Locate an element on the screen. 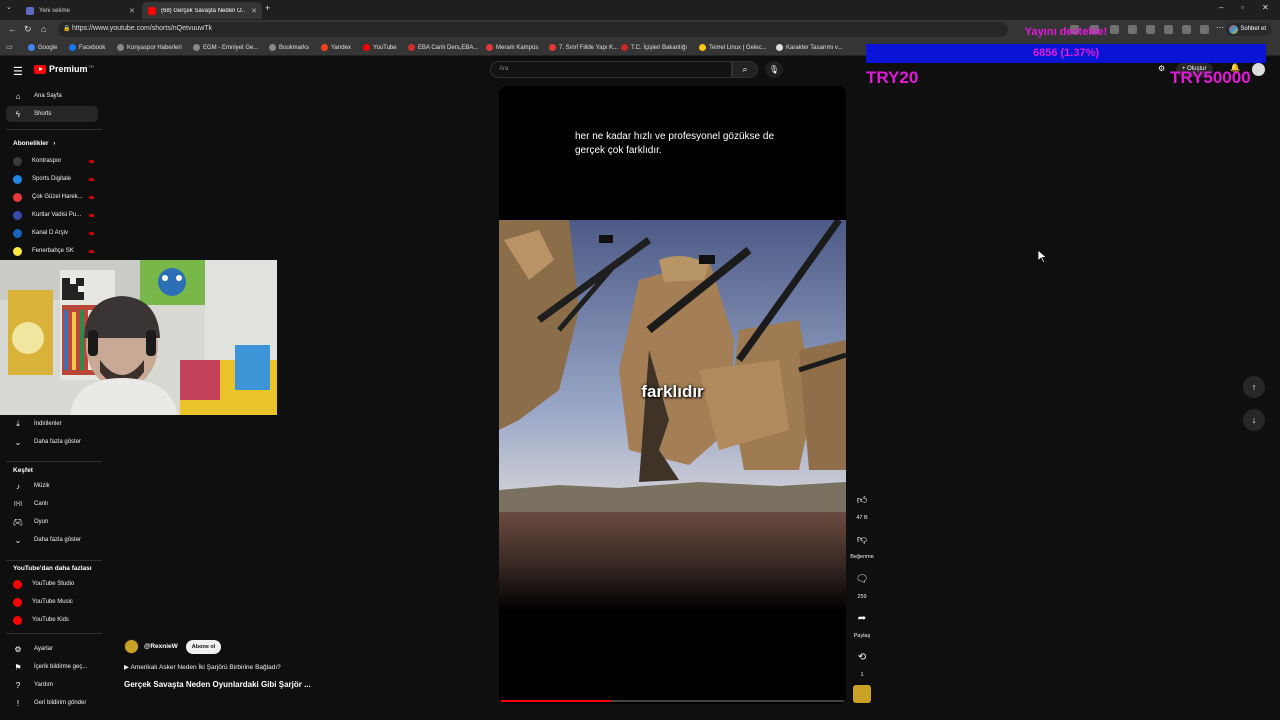  sound-button is located at coordinates (862, 694).